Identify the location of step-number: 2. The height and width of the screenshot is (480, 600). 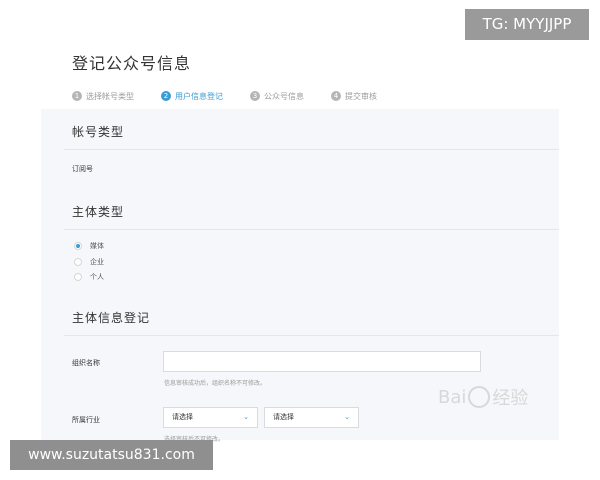
(166, 96).